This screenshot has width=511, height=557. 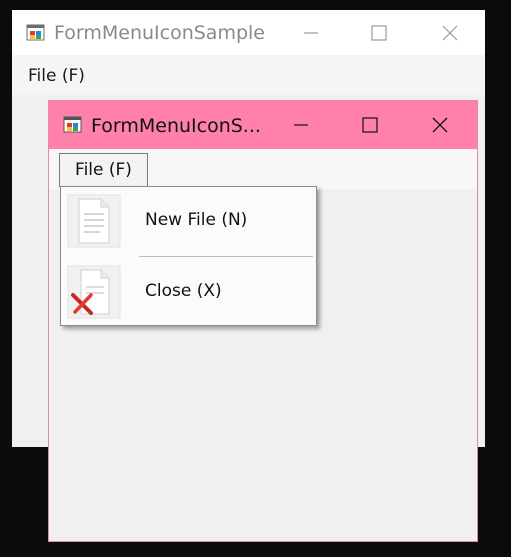 What do you see at coordinates (248, 75) in the screenshot?
I see `background-menu-bar: File (F)` at bounding box center [248, 75].